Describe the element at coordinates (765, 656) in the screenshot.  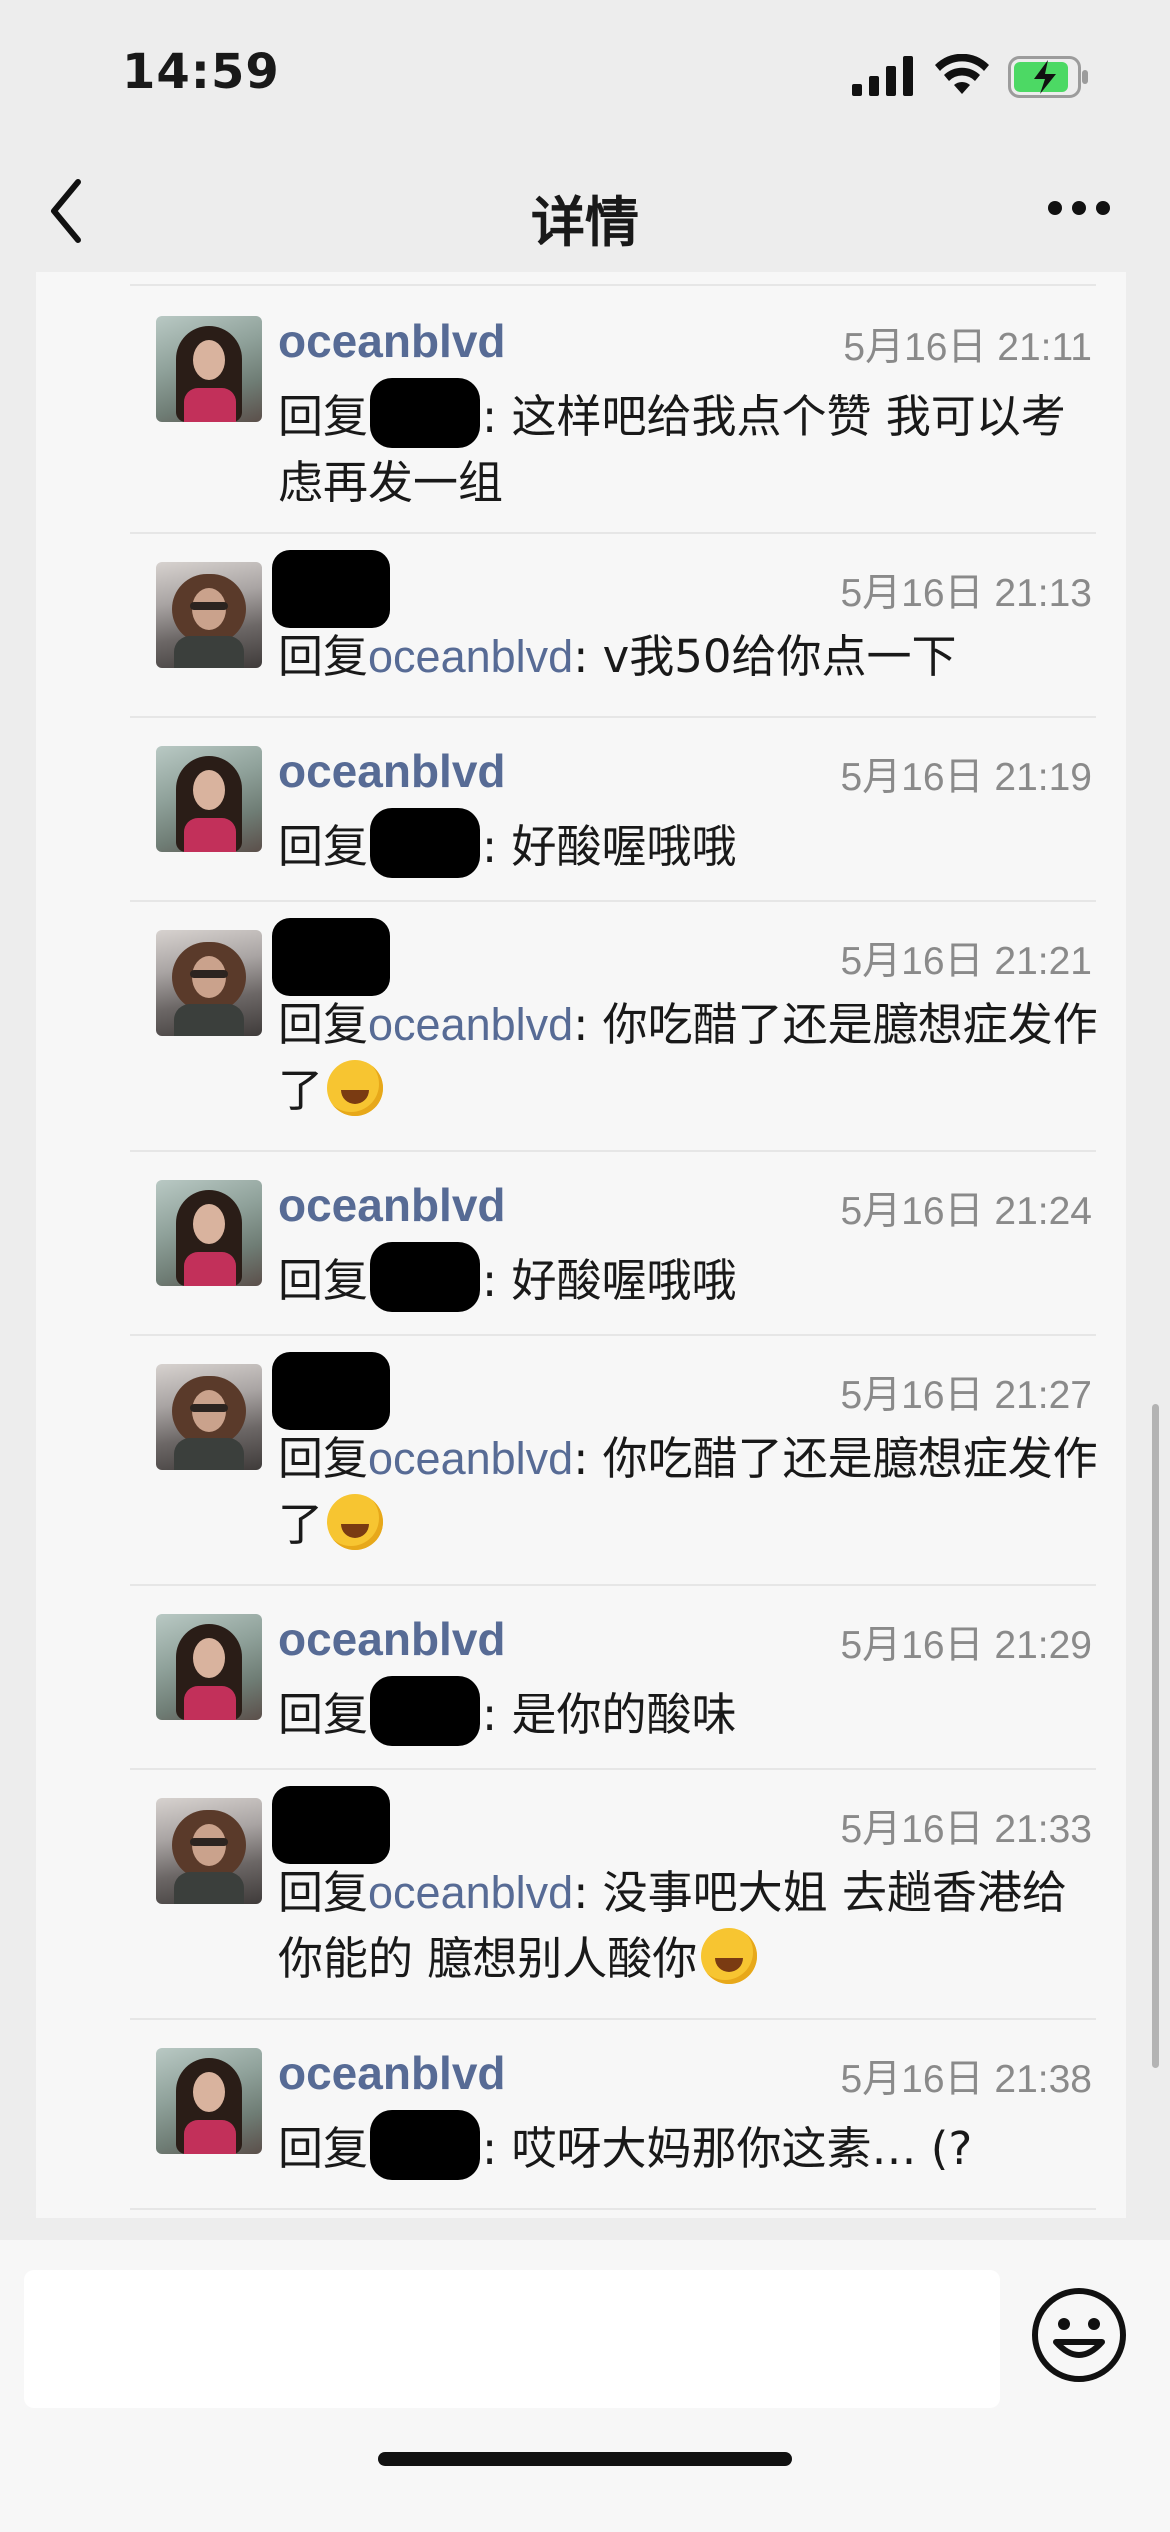
I see `comment-text: : v我50给你点一下` at that location.